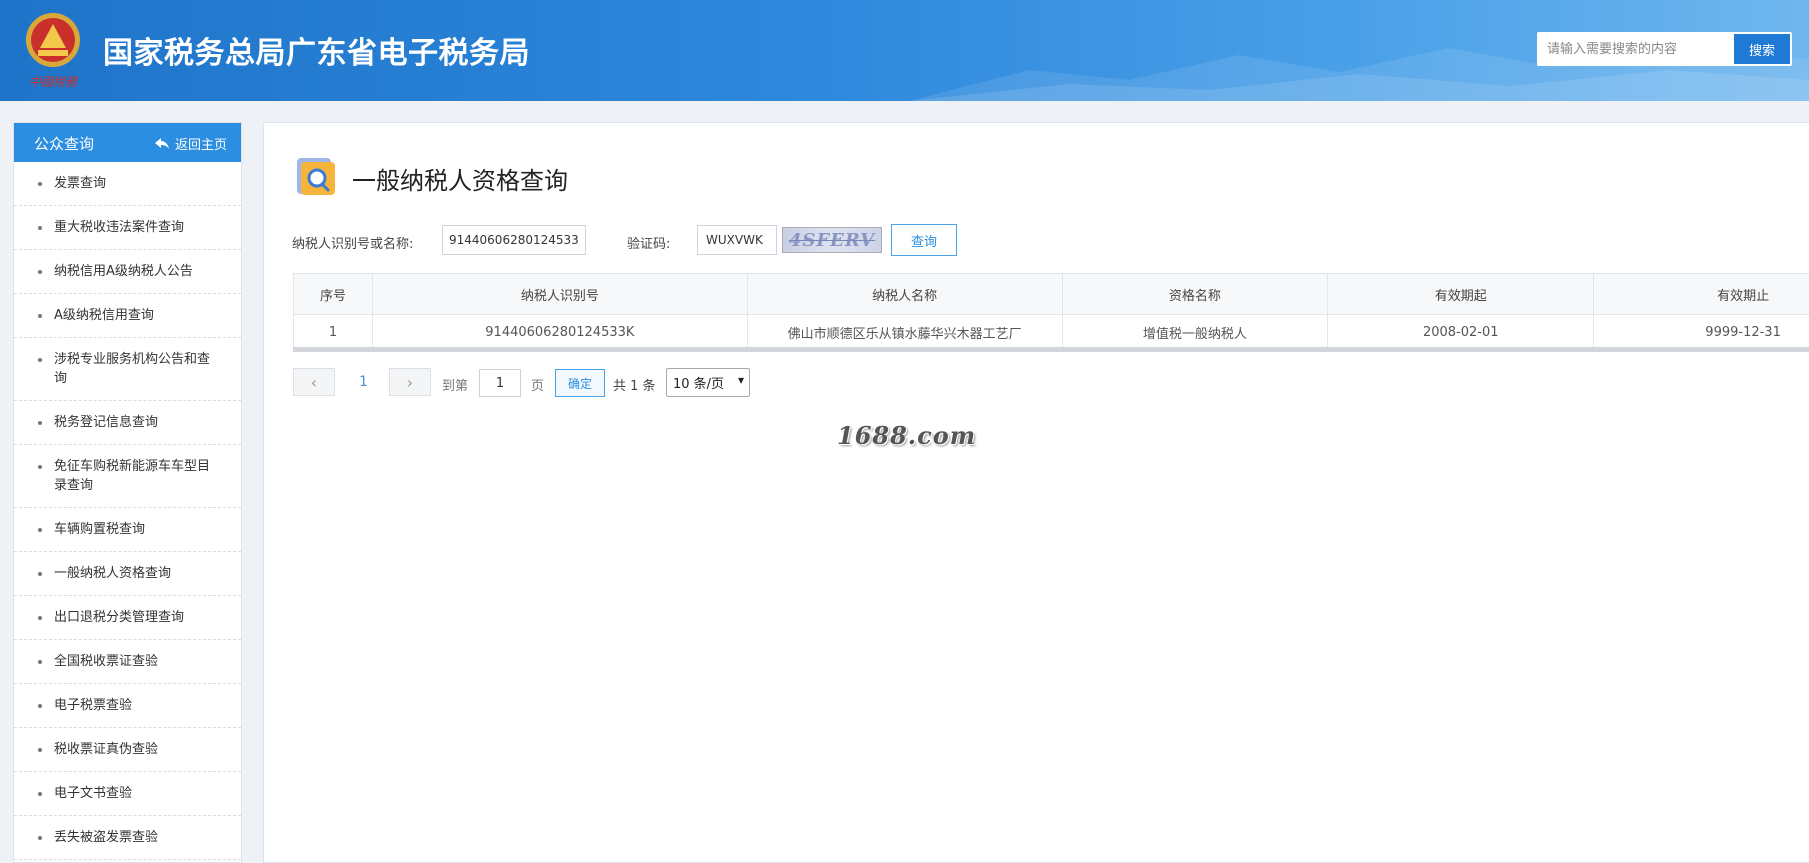  Describe the element at coordinates (904, 332) in the screenshot. I see `cell-name: 佛山市顺德区乐从镇水藤华兴木器工艺厂` at that location.